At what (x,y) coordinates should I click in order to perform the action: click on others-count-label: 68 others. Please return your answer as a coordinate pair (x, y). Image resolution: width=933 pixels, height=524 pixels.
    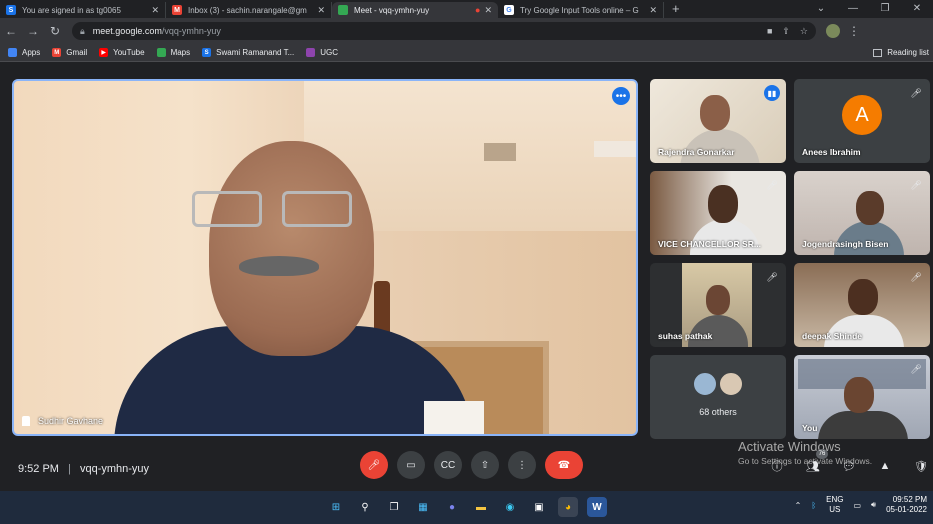
    Looking at the image, I should click on (718, 412).